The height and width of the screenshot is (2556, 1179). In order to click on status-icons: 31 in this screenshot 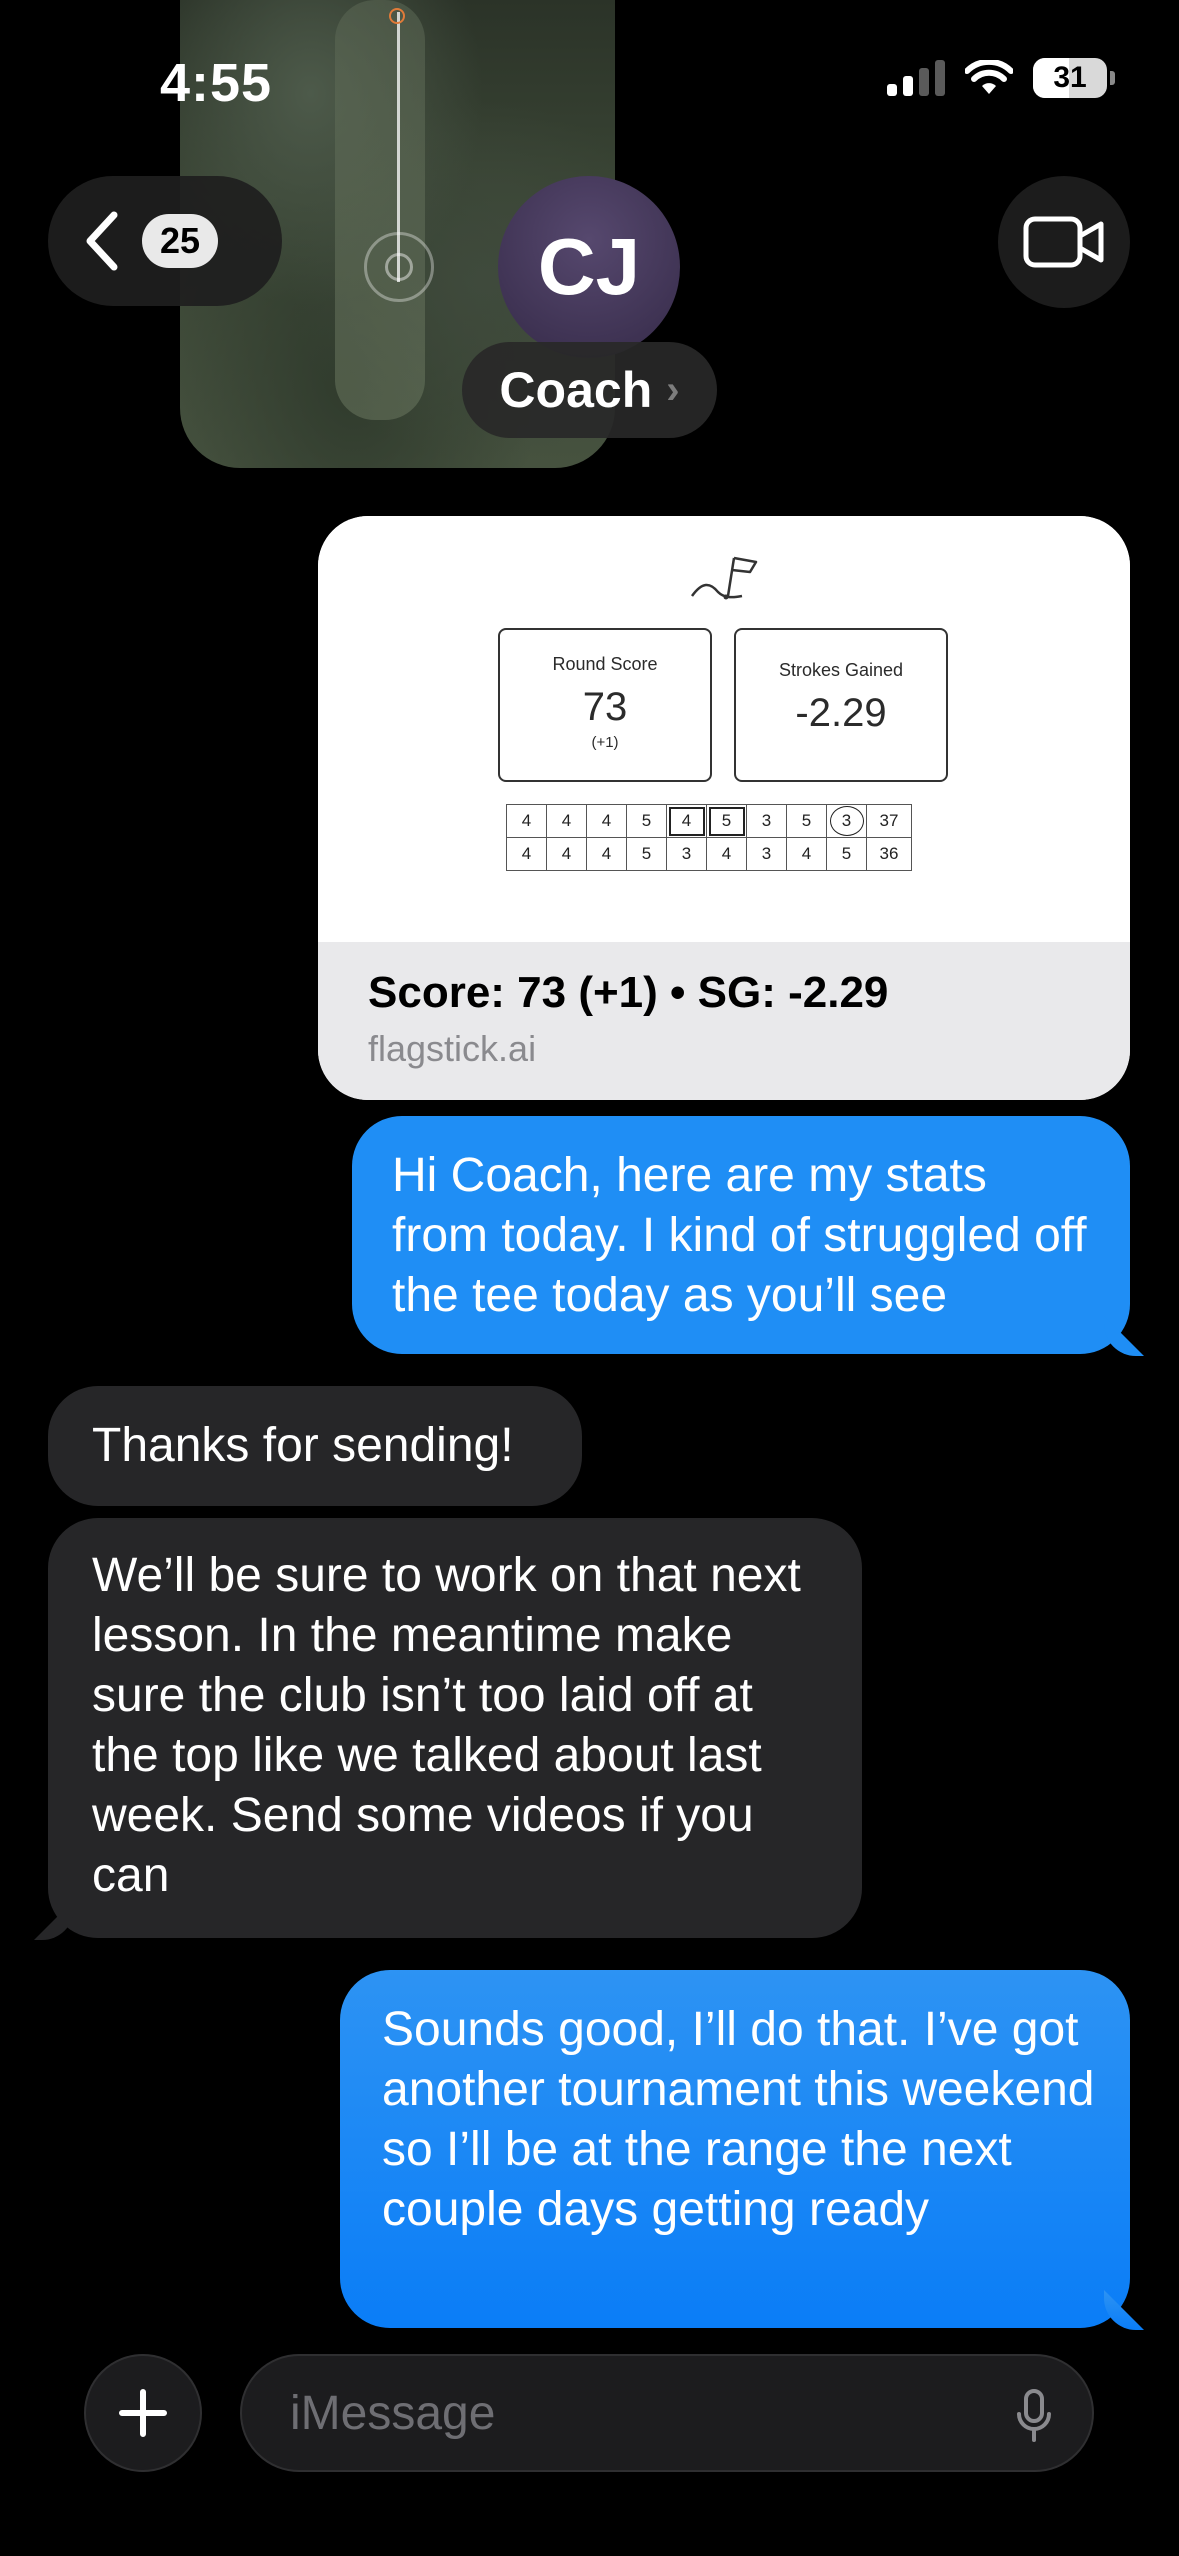, I will do `click(1001, 78)`.